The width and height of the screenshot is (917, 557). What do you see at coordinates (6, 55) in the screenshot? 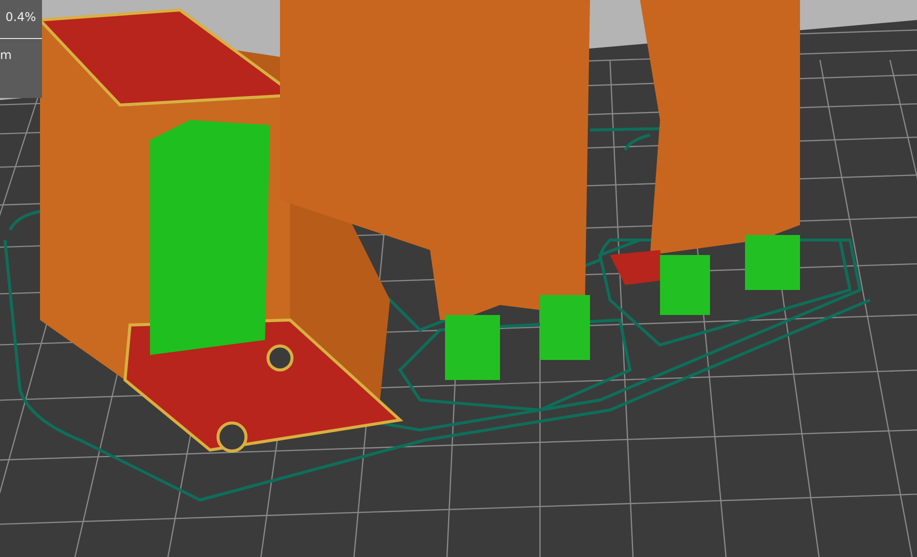
I see `legend-label: m` at bounding box center [6, 55].